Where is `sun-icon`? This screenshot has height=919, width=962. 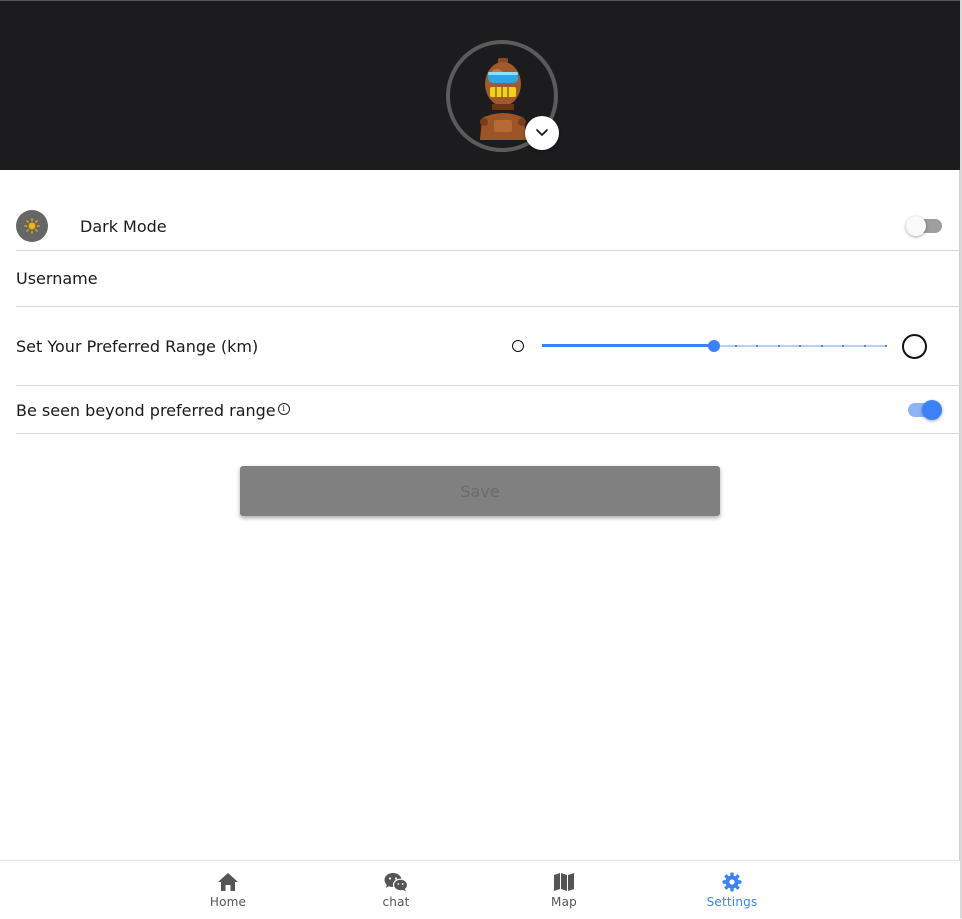 sun-icon is located at coordinates (32, 226).